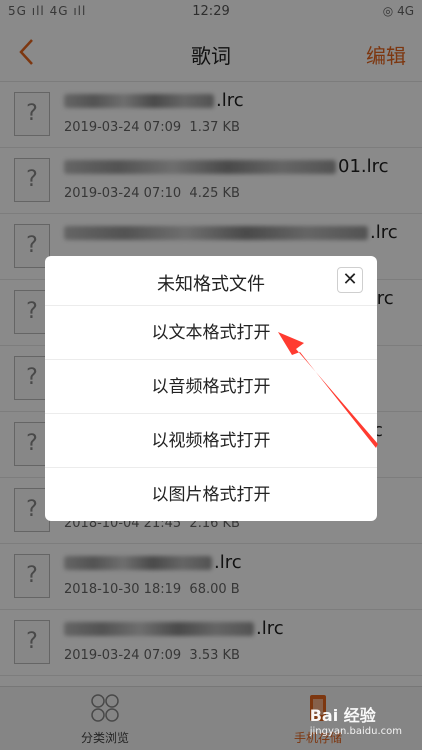 This screenshot has width=422, height=750. Describe the element at coordinates (211, 284) in the screenshot. I see `dialog-title: 未知格式文件` at that location.